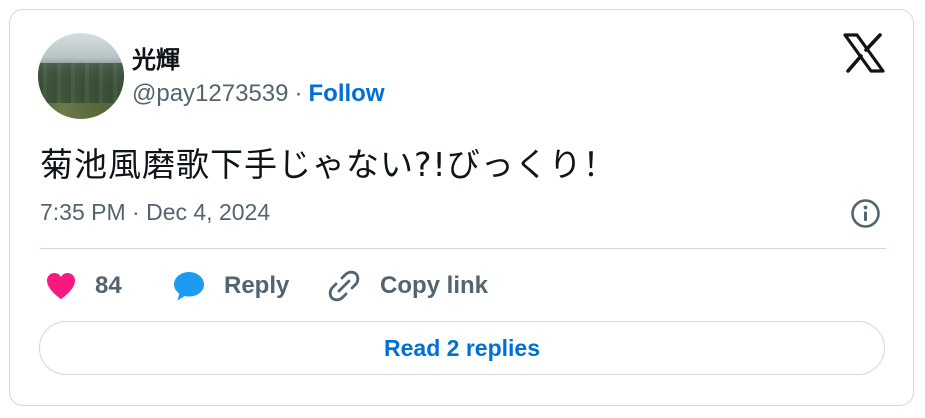 The image size is (925, 418). I want to click on like-count: 84, so click(108, 285).